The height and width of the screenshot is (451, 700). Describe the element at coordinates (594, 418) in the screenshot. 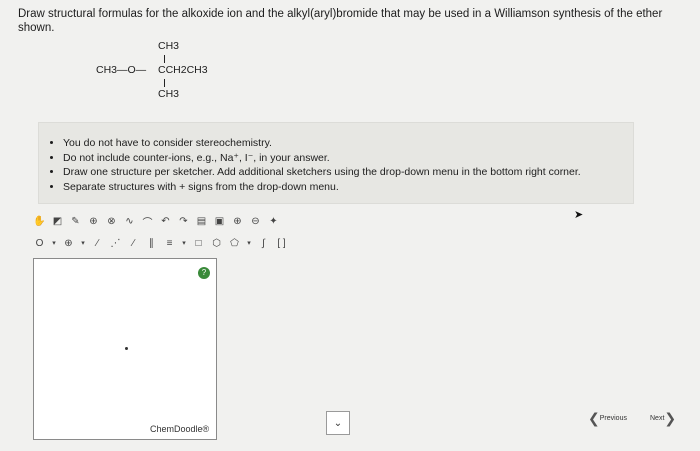

I see `chevron-left-icon: ❮` at that location.